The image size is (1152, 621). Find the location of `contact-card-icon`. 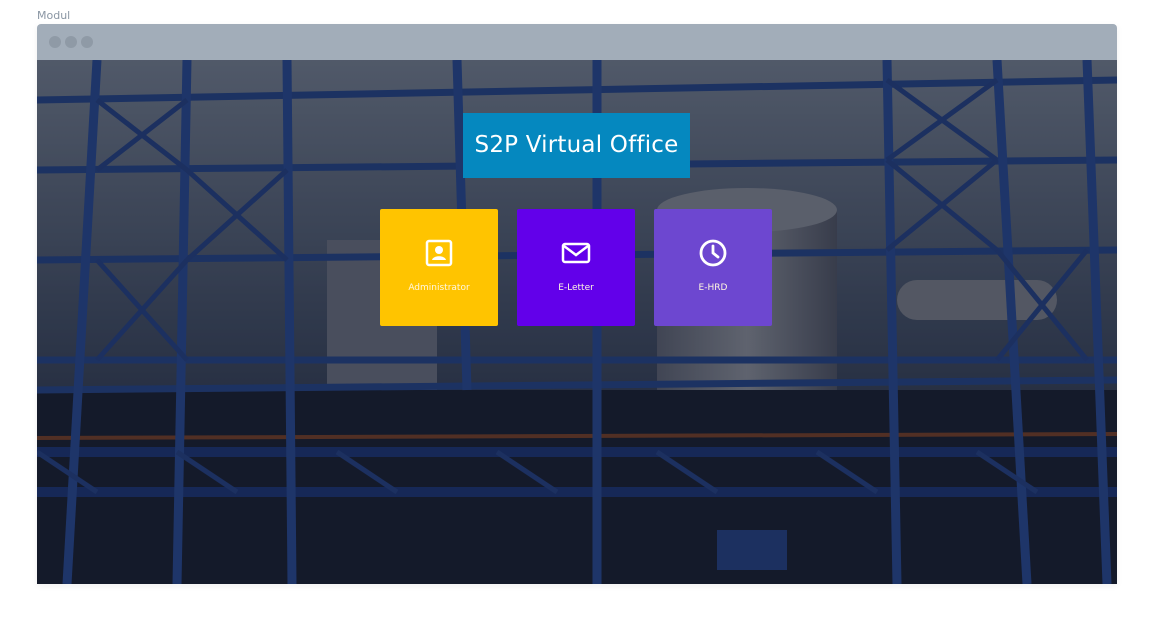

contact-card-icon is located at coordinates (439, 253).